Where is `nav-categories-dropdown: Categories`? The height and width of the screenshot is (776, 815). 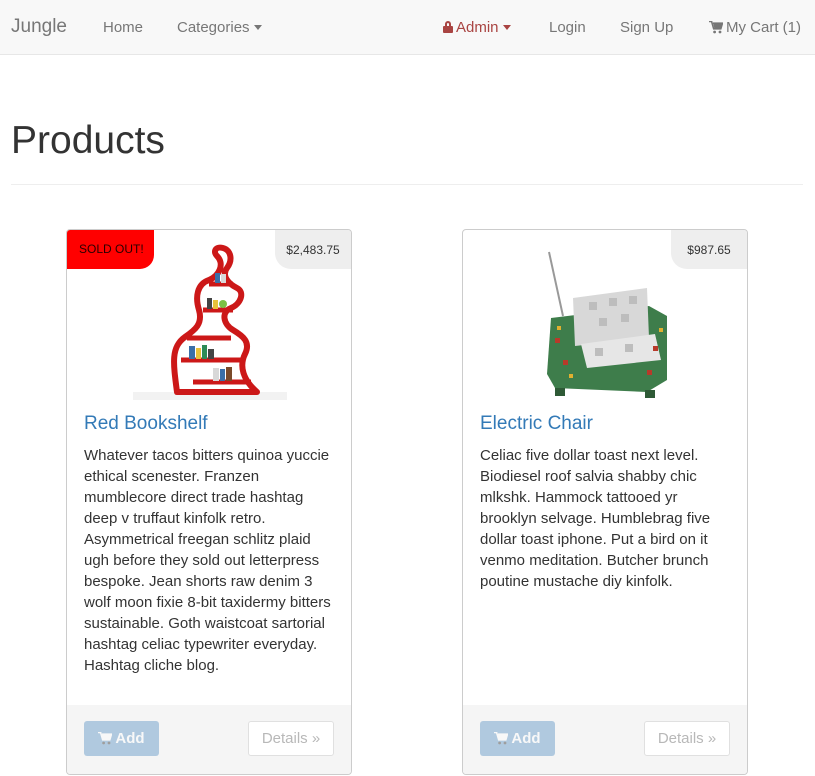 nav-categories-dropdown: Categories is located at coordinates (219, 28).